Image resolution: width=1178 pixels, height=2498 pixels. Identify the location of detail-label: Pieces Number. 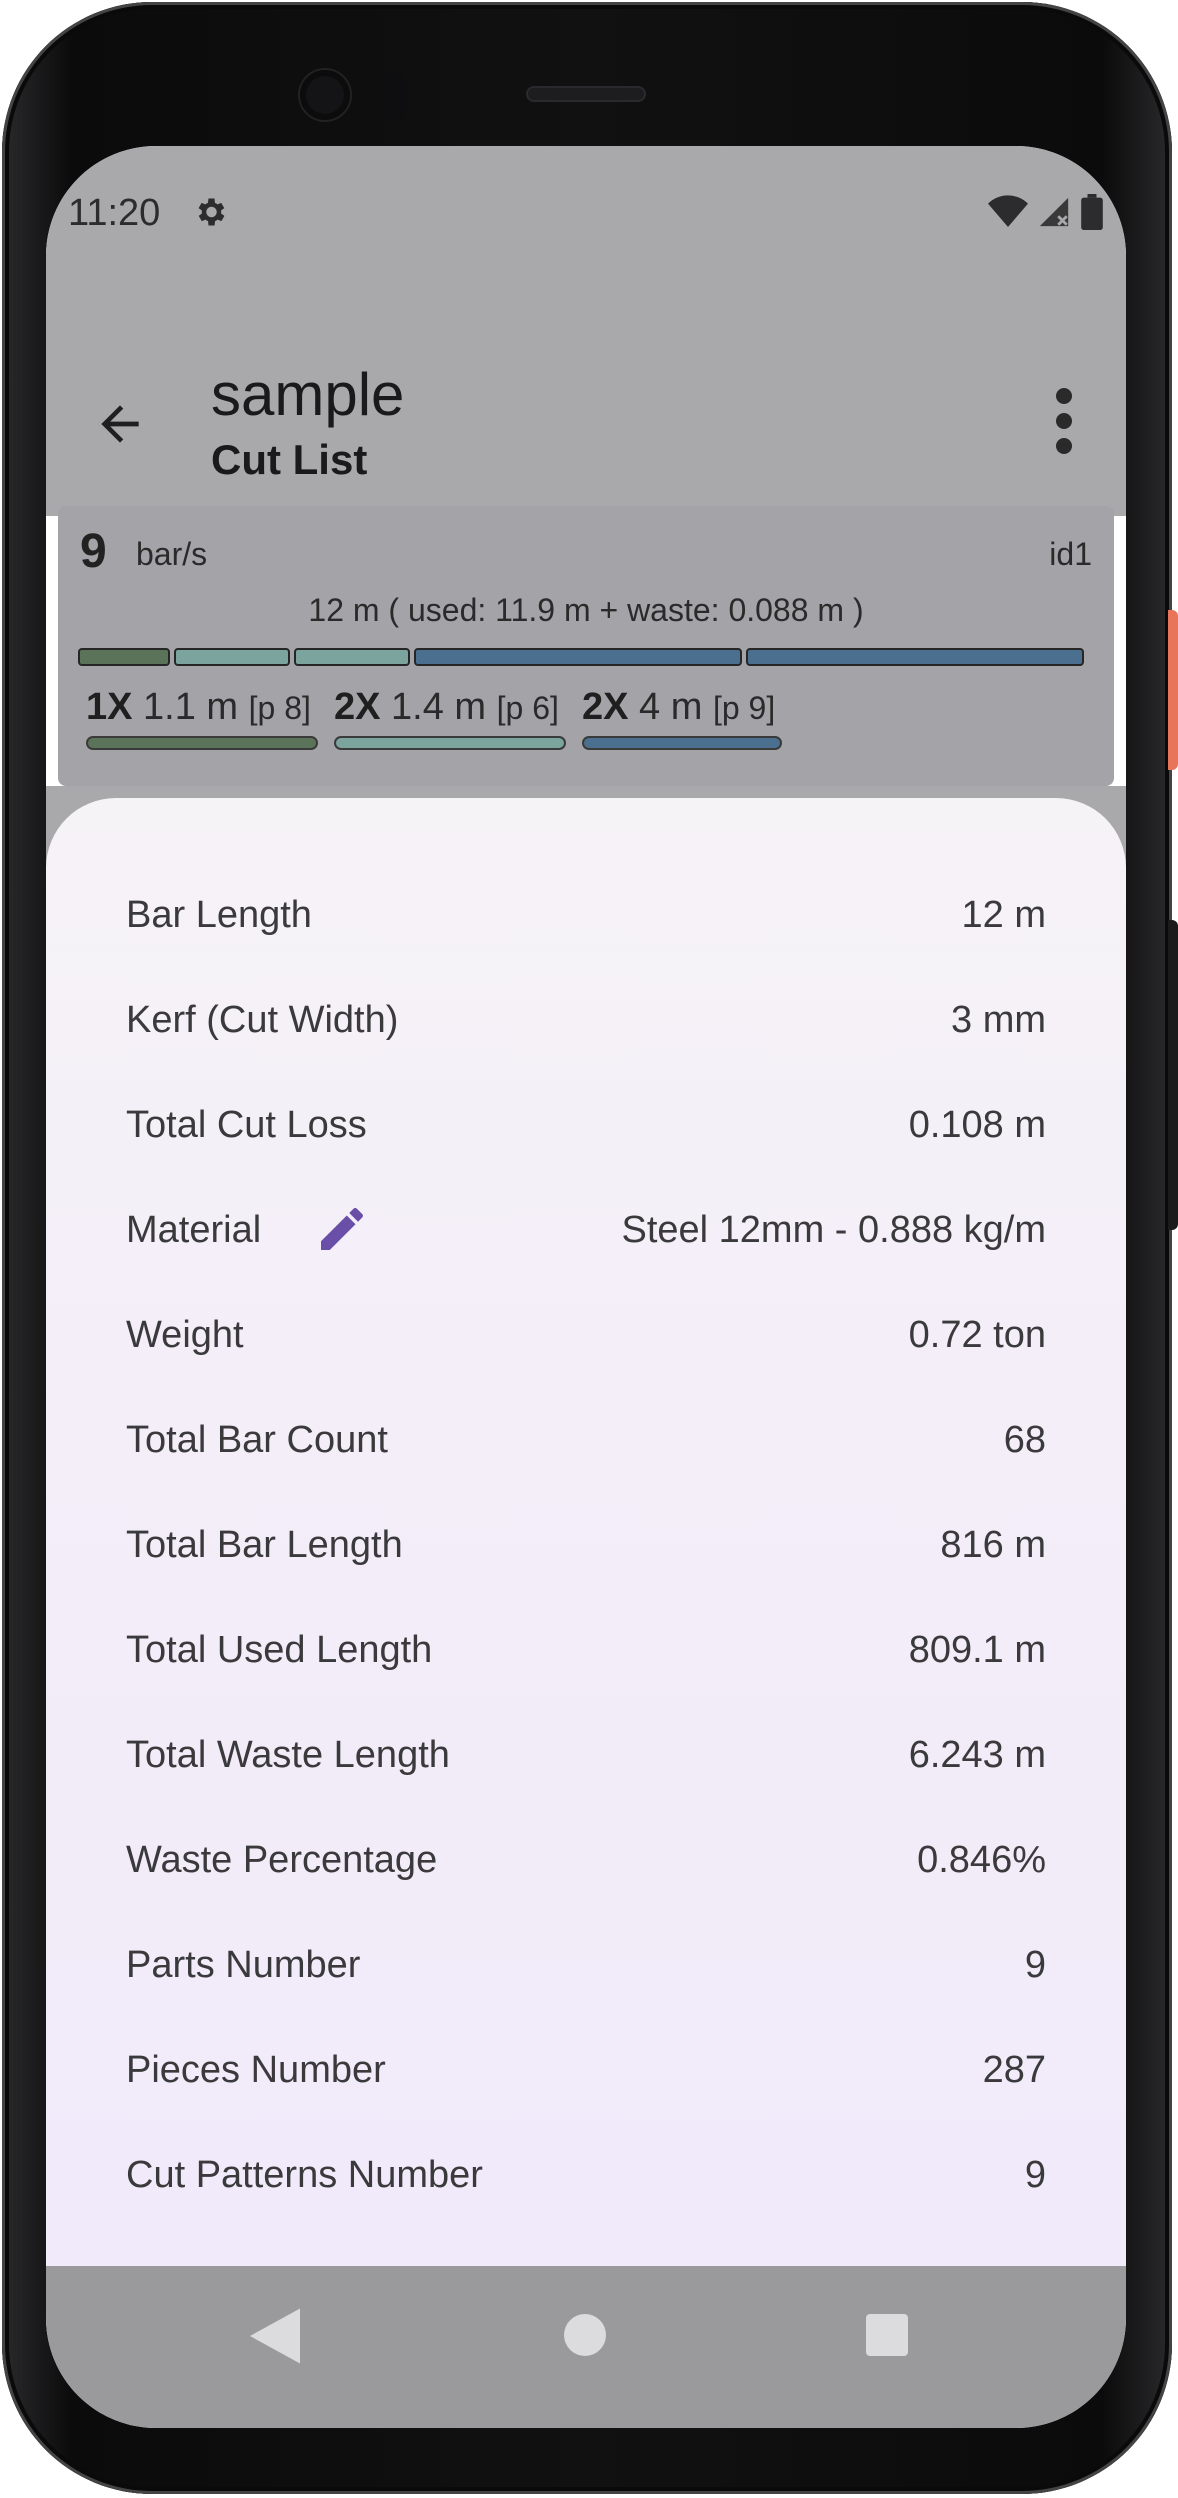
(256, 2070).